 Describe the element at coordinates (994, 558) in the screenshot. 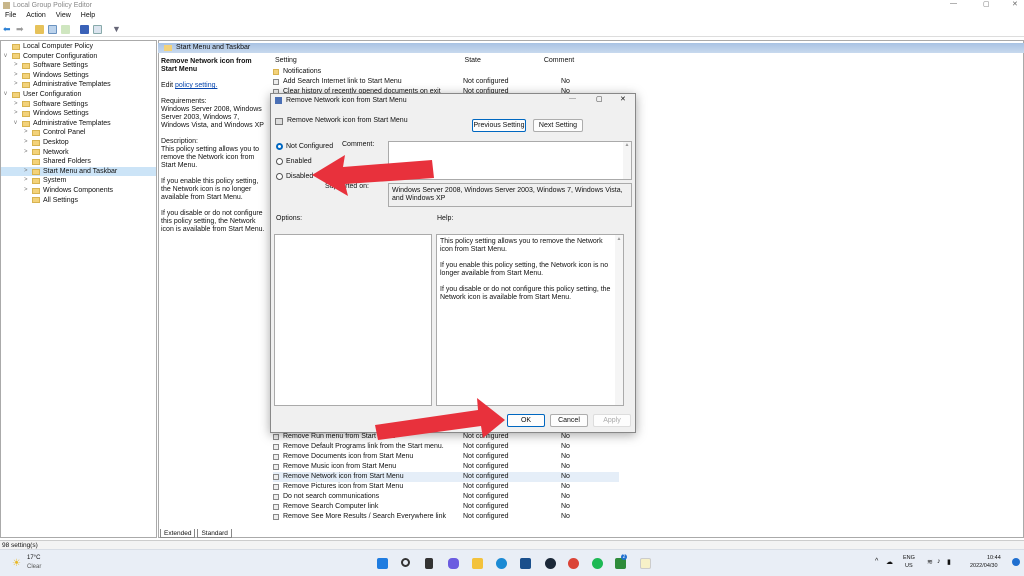

I see `clock-time: 10:44` at that location.